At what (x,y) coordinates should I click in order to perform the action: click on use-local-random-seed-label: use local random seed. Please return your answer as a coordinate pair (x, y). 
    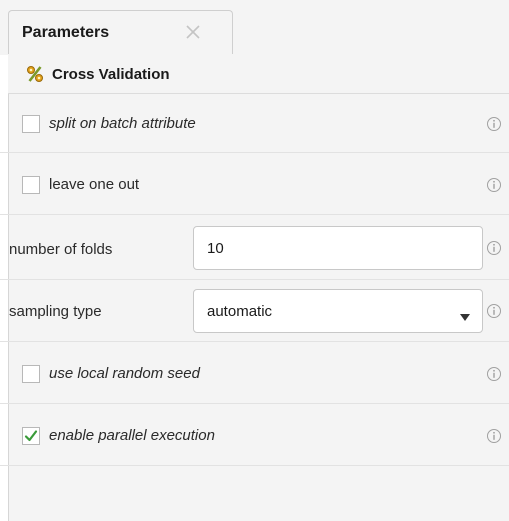
    Looking at the image, I should click on (124, 373).